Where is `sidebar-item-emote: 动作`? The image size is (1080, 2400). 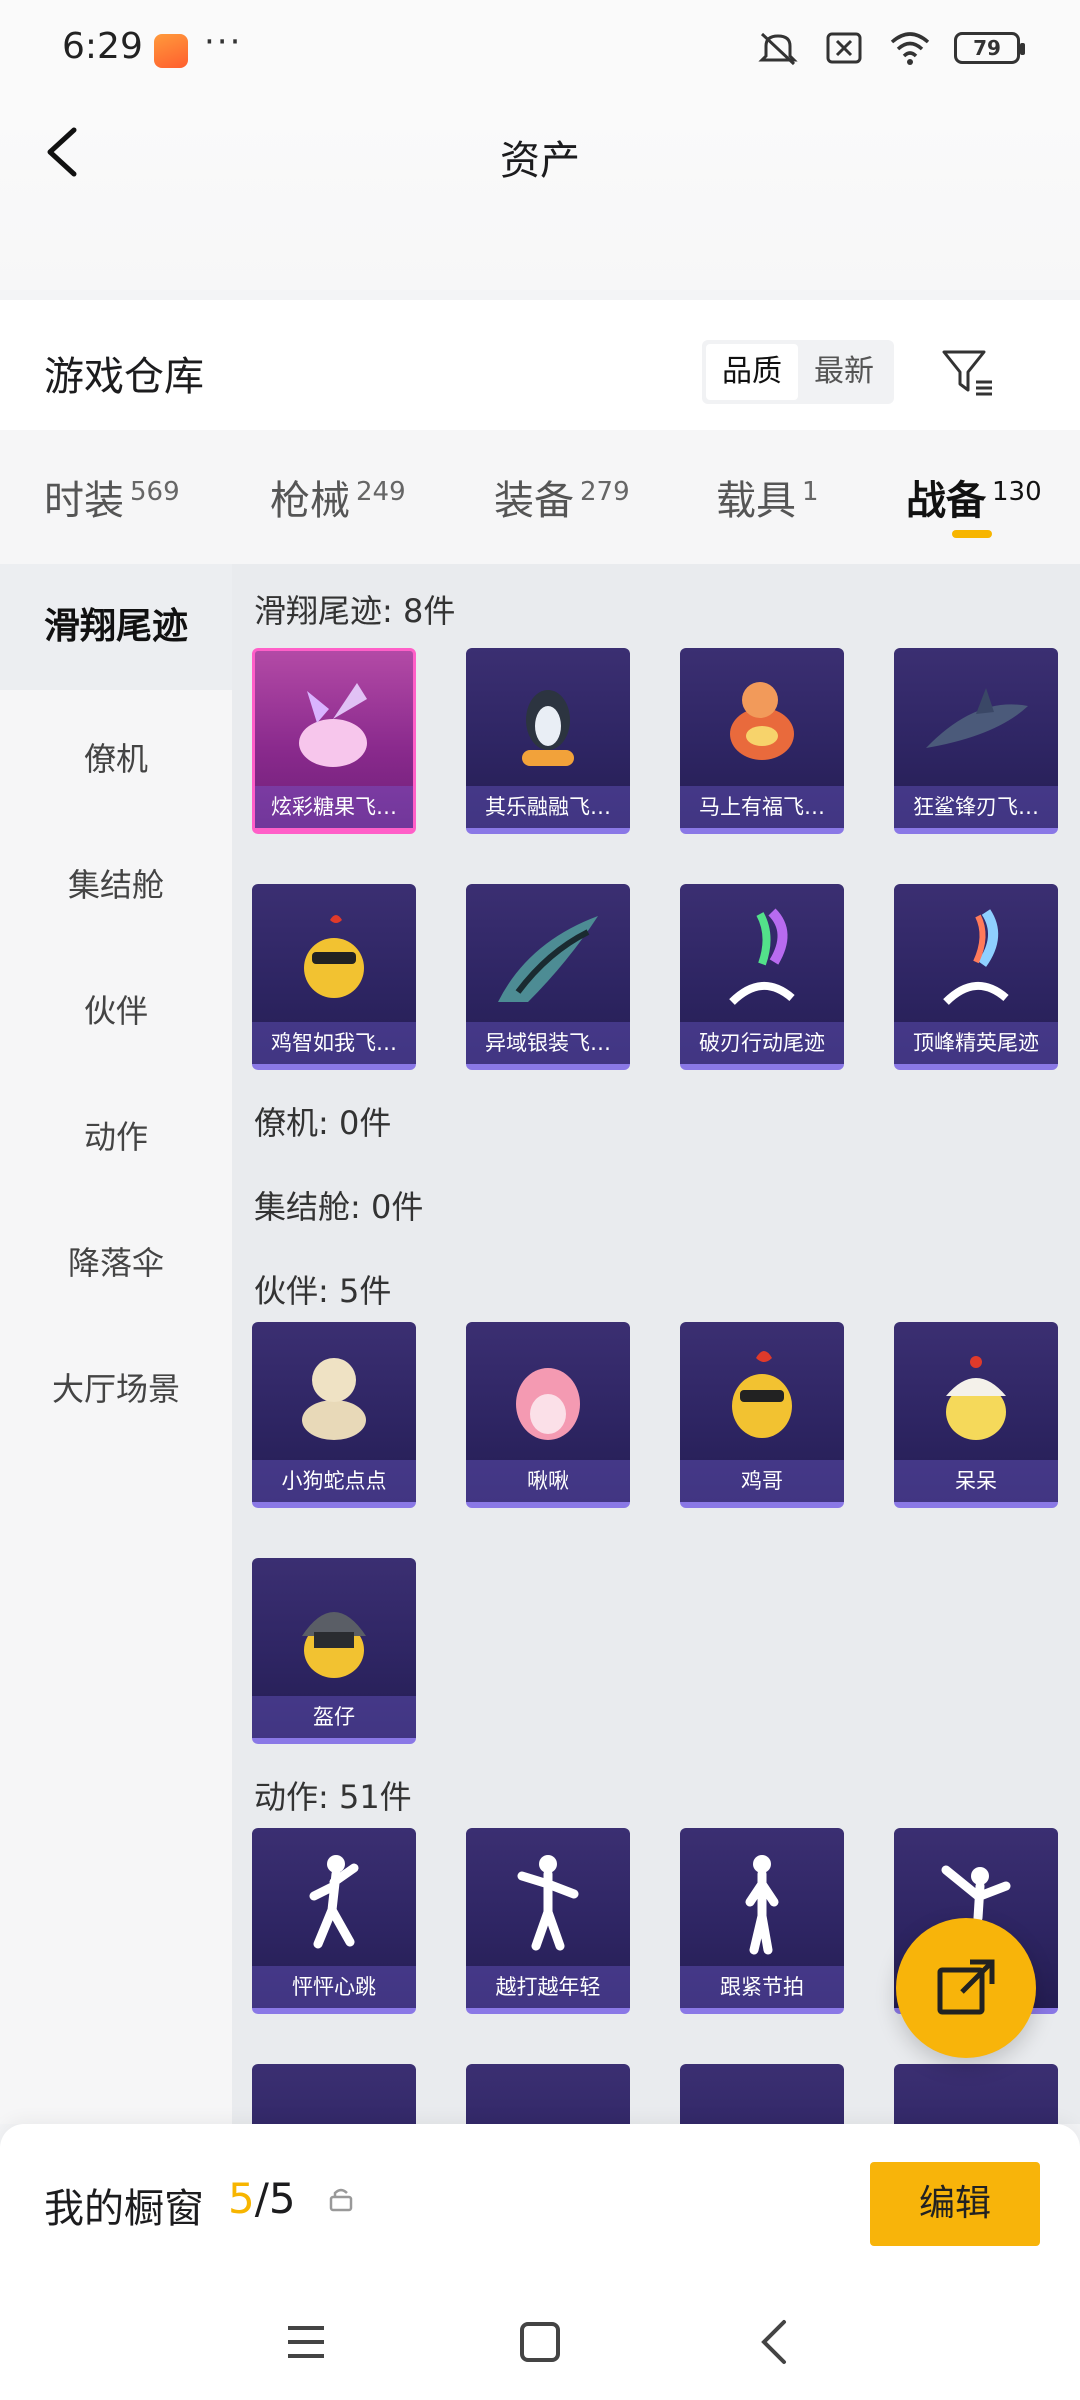
sidebar-item-emote: 动作 is located at coordinates (116, 1135).